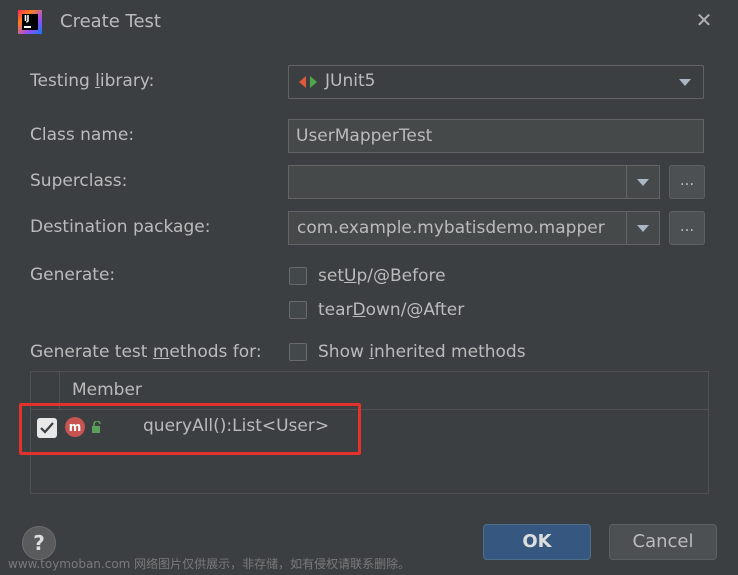 Image resolution: width=738 pixels, height=575 pixels. I want to click on testing-library-value: JUnit5, so click(350, 81).